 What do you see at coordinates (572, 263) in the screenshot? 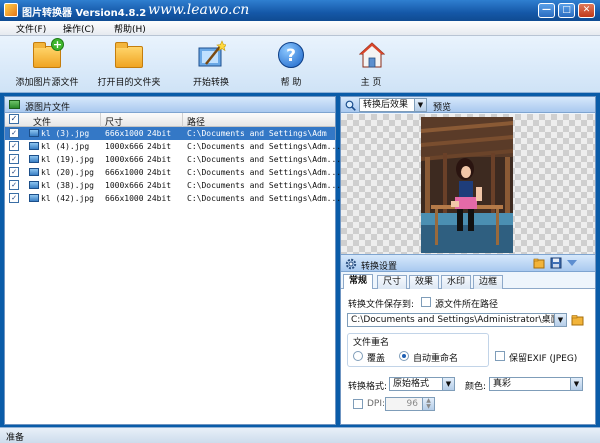
I see `collapse-arrow-icon` at bounding box center [572, 263].